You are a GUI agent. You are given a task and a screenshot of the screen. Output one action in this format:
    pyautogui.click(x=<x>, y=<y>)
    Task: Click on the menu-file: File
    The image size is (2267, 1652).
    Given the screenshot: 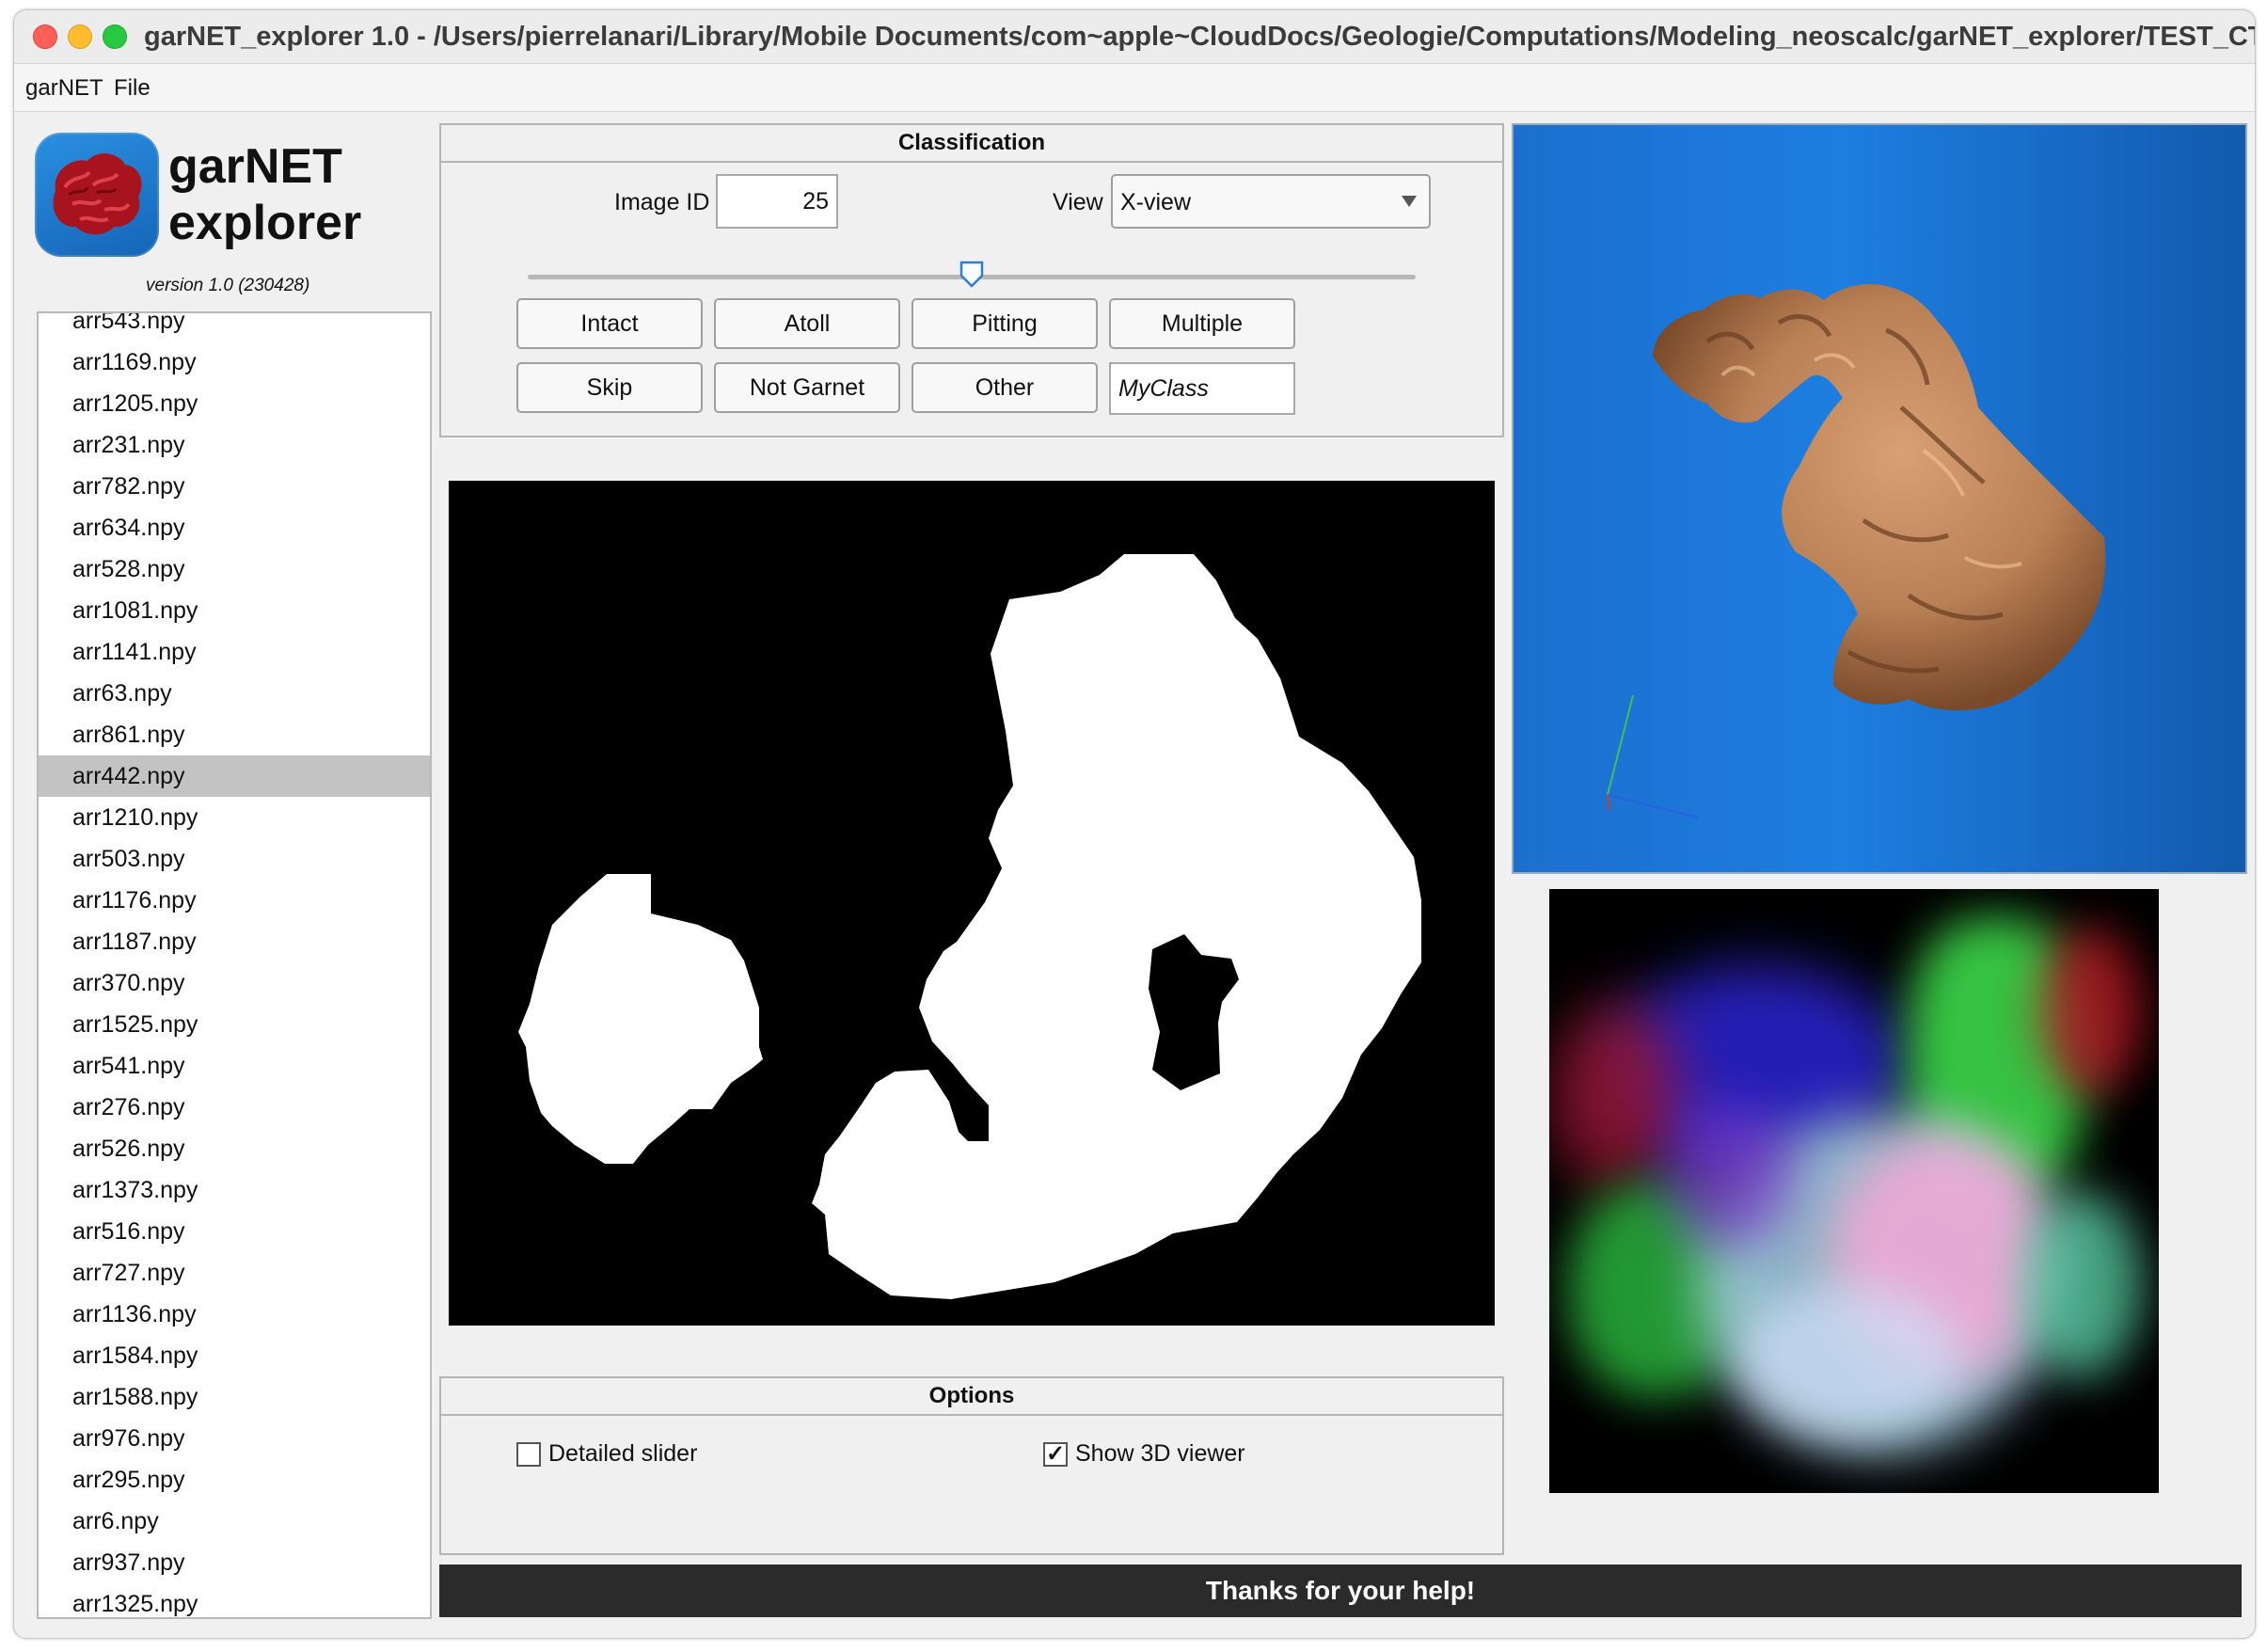 What is the action you would take?
    pyautogui.click(x=132, y=88)
    